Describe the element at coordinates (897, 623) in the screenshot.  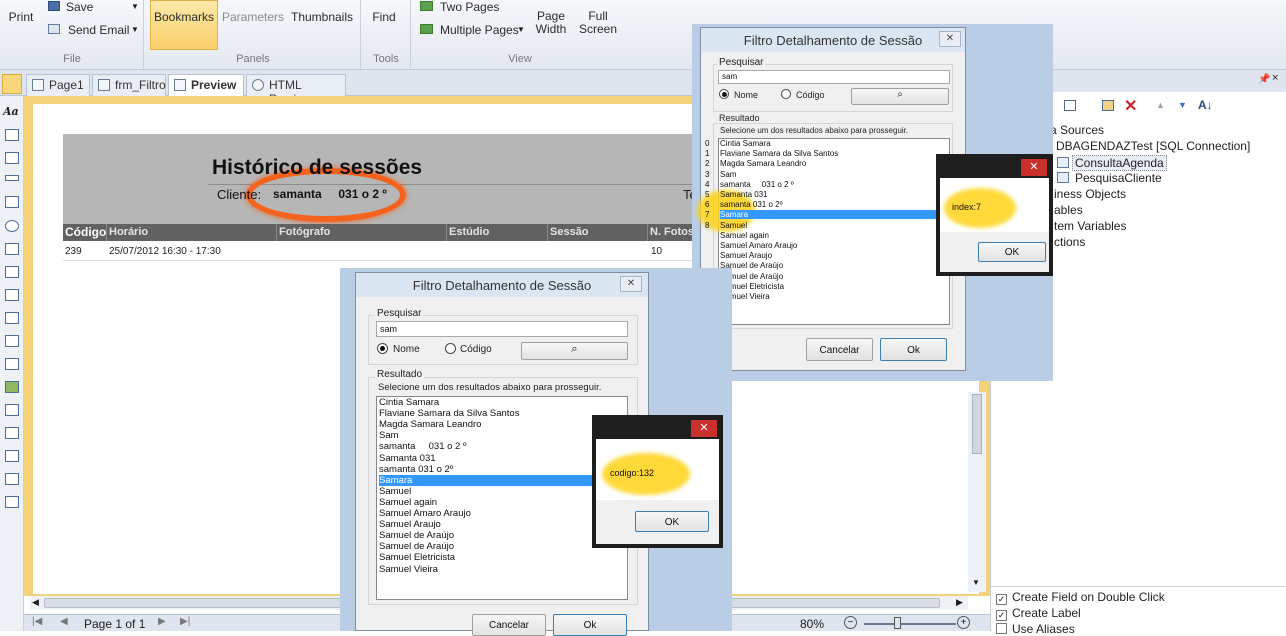
I see `zoom-slider-thumb` at that location.